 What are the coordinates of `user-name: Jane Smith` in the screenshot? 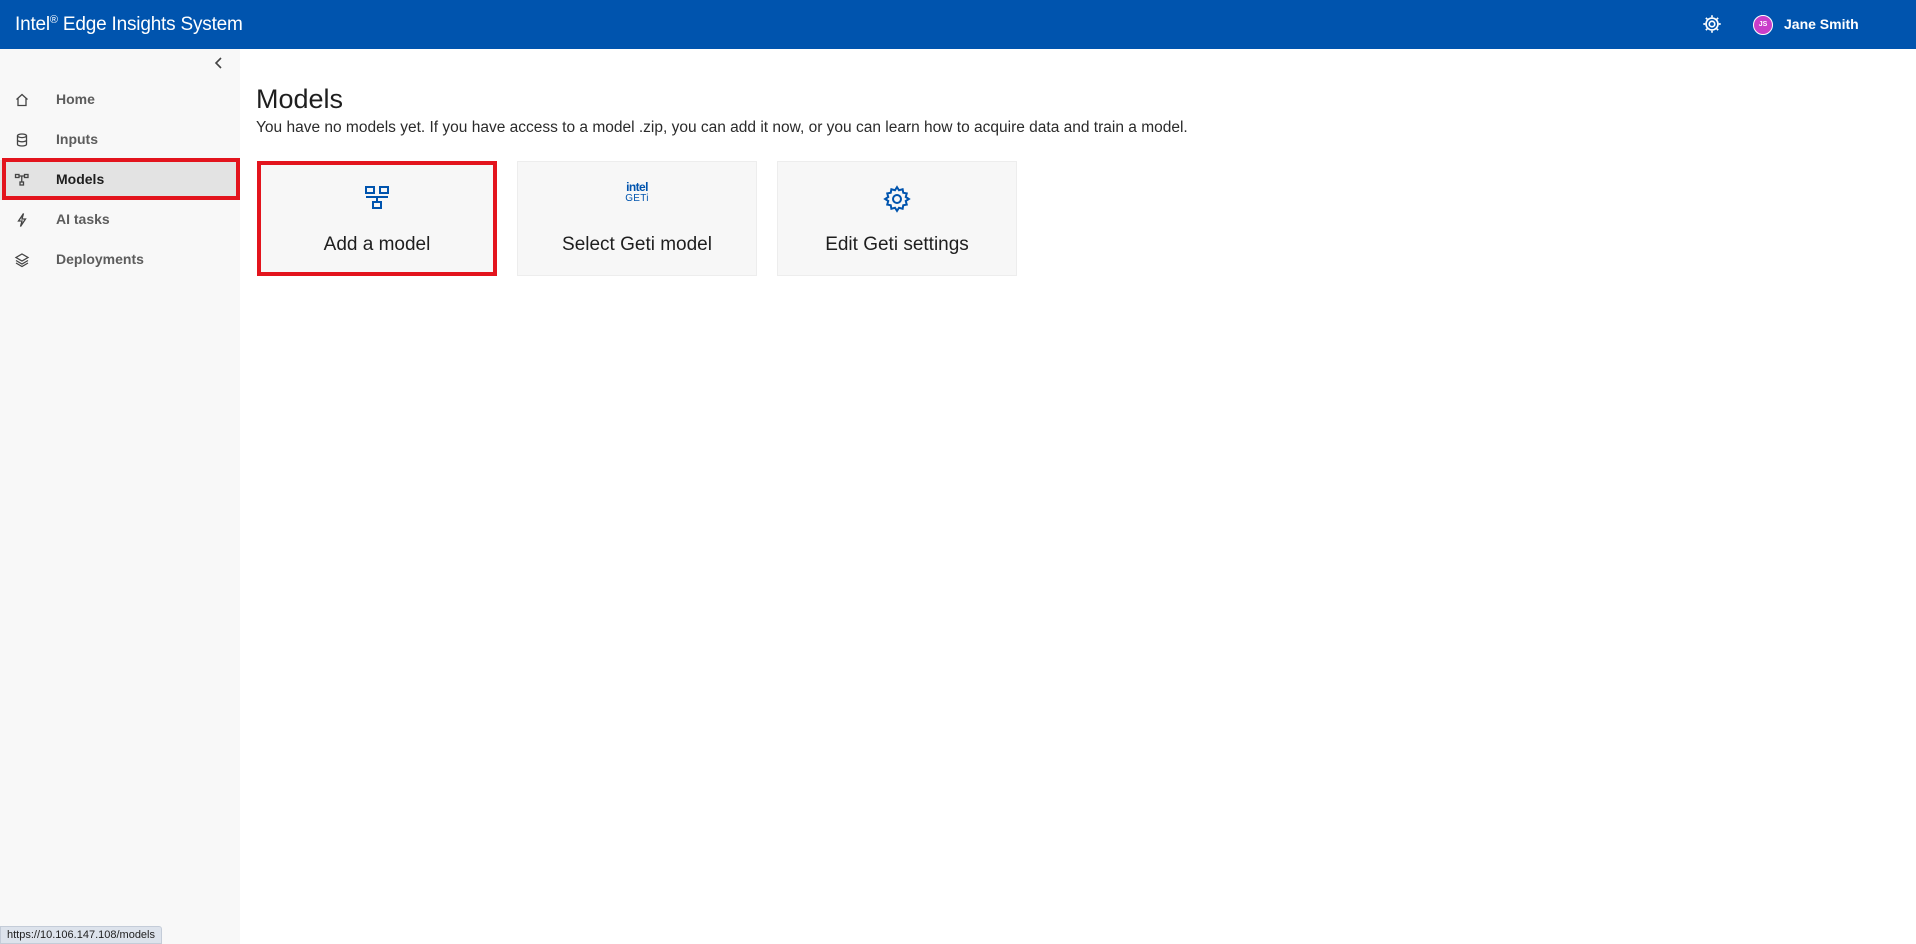 It's located at (1821, 24).